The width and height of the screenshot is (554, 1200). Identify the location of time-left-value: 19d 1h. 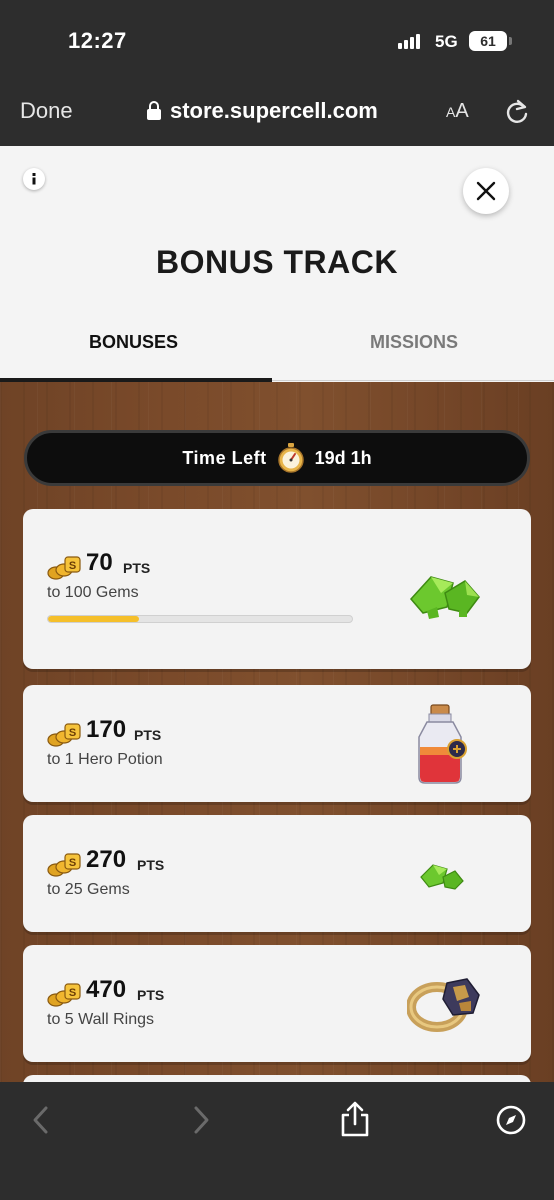
(343, 457).